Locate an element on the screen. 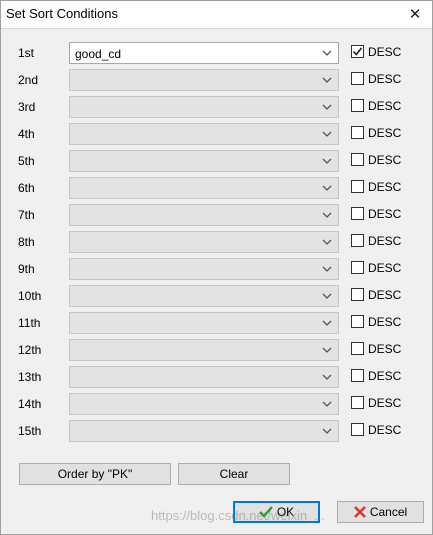 The image size is (433, 535). sort-row: 10th DESC is located at coordinates (216, 297).